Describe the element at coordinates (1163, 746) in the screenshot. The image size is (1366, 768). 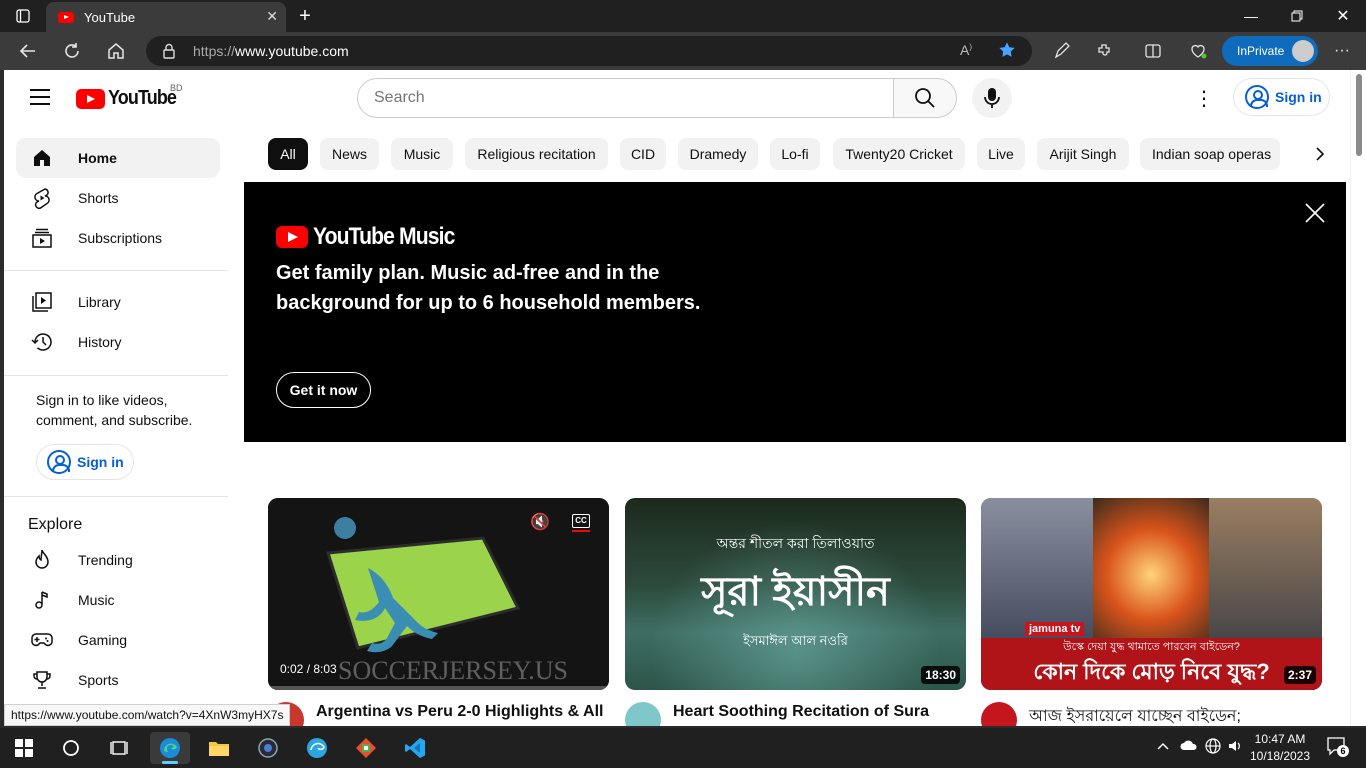
I see `tray-chevron-up-icon` at that location.